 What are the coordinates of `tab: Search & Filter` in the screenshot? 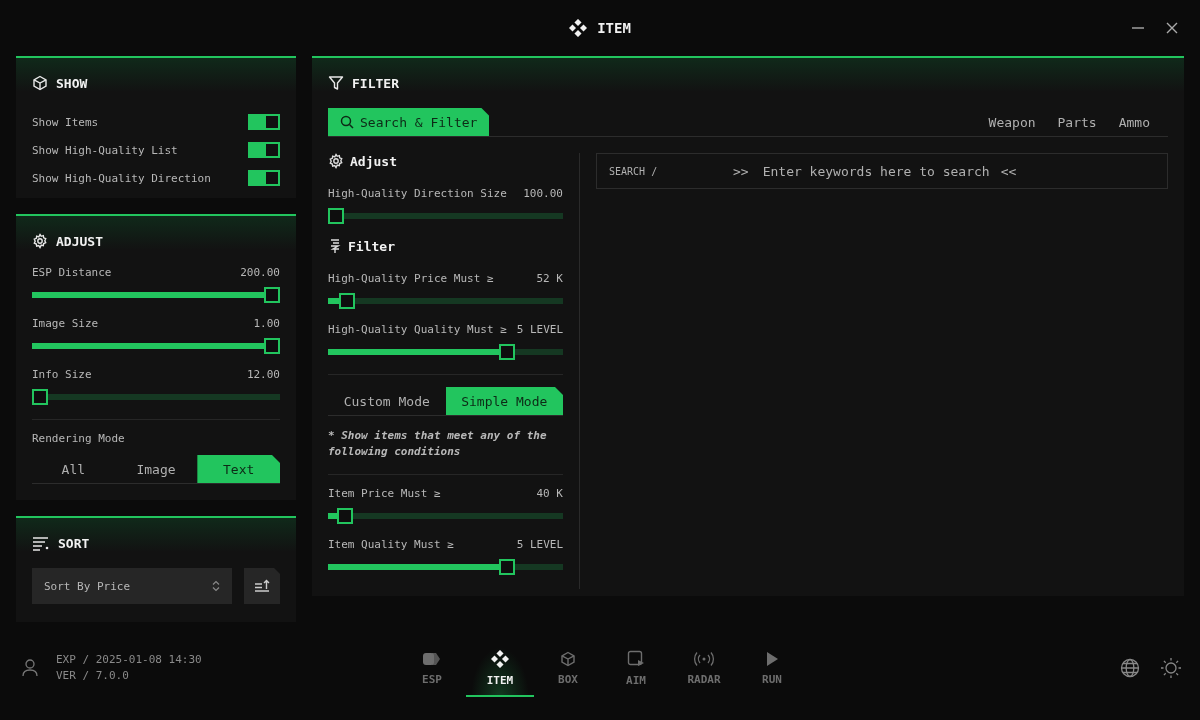 It's located at (409, 122).